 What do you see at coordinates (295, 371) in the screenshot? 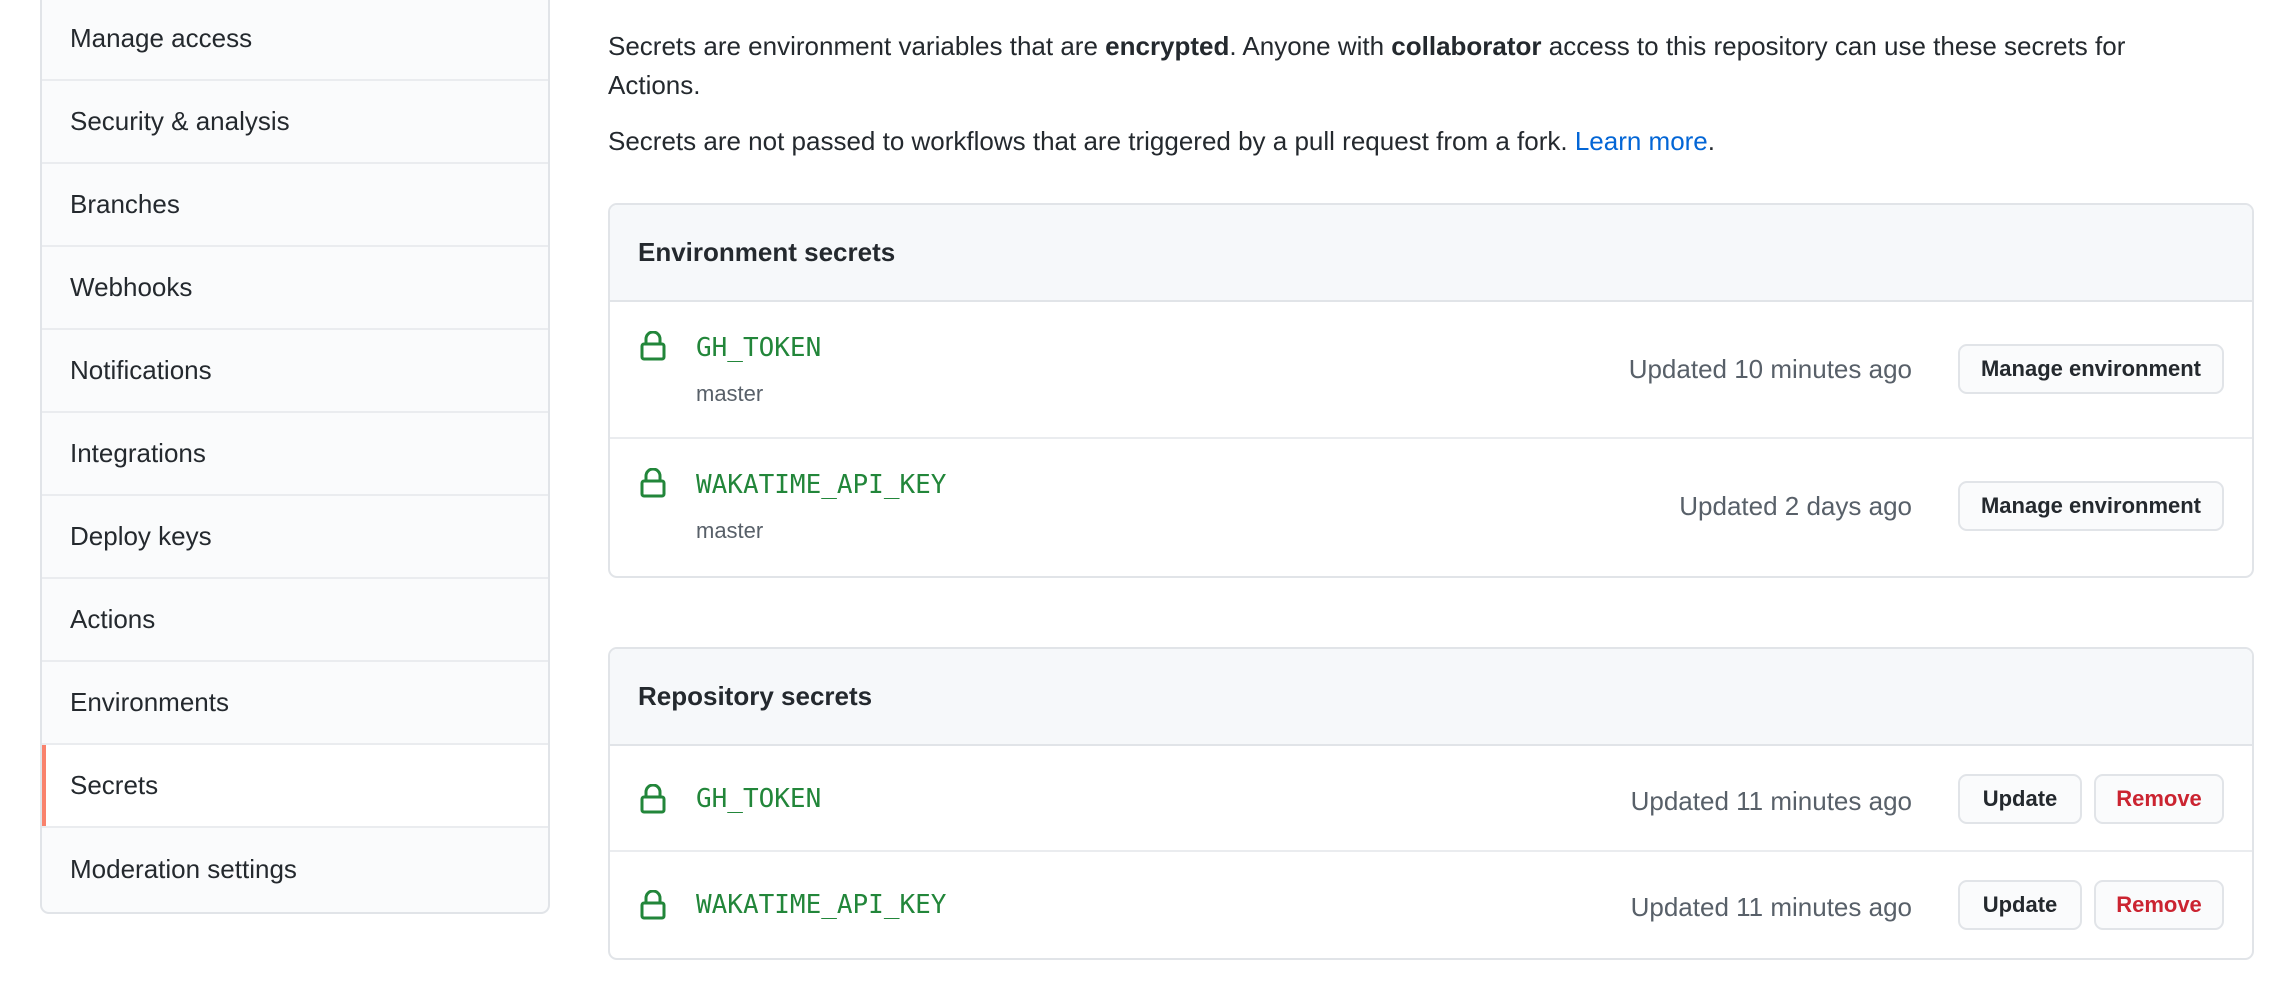
I see `sidebar-item-notifications: Notifications` at bounding box center [295, 371].